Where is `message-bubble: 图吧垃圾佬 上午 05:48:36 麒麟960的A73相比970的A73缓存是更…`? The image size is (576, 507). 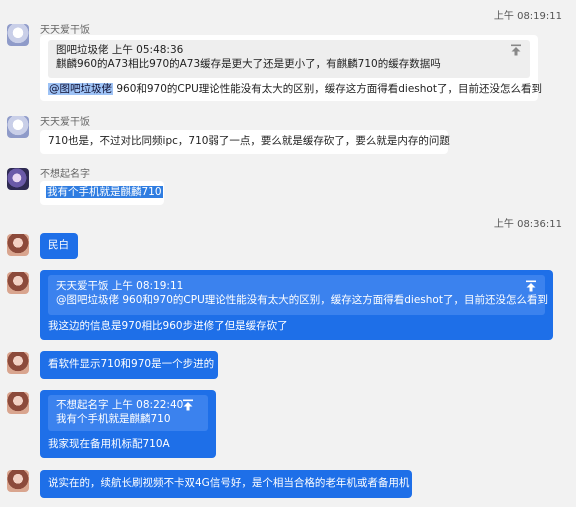 message-bubble: 图吧垃圾佬 上午 05:48:36 麒麟960的A73相比970的A73缓存是更… is located at coordinates (291, 68).